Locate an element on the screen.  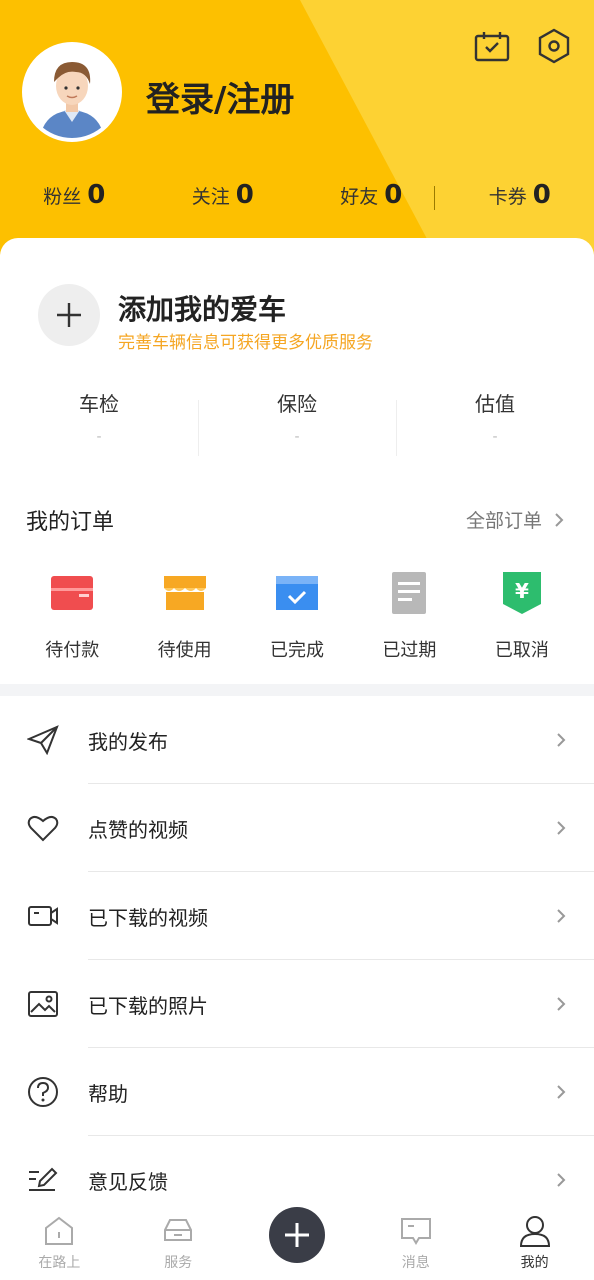
order-label: 已完成 is located at coordinates (297, 650).